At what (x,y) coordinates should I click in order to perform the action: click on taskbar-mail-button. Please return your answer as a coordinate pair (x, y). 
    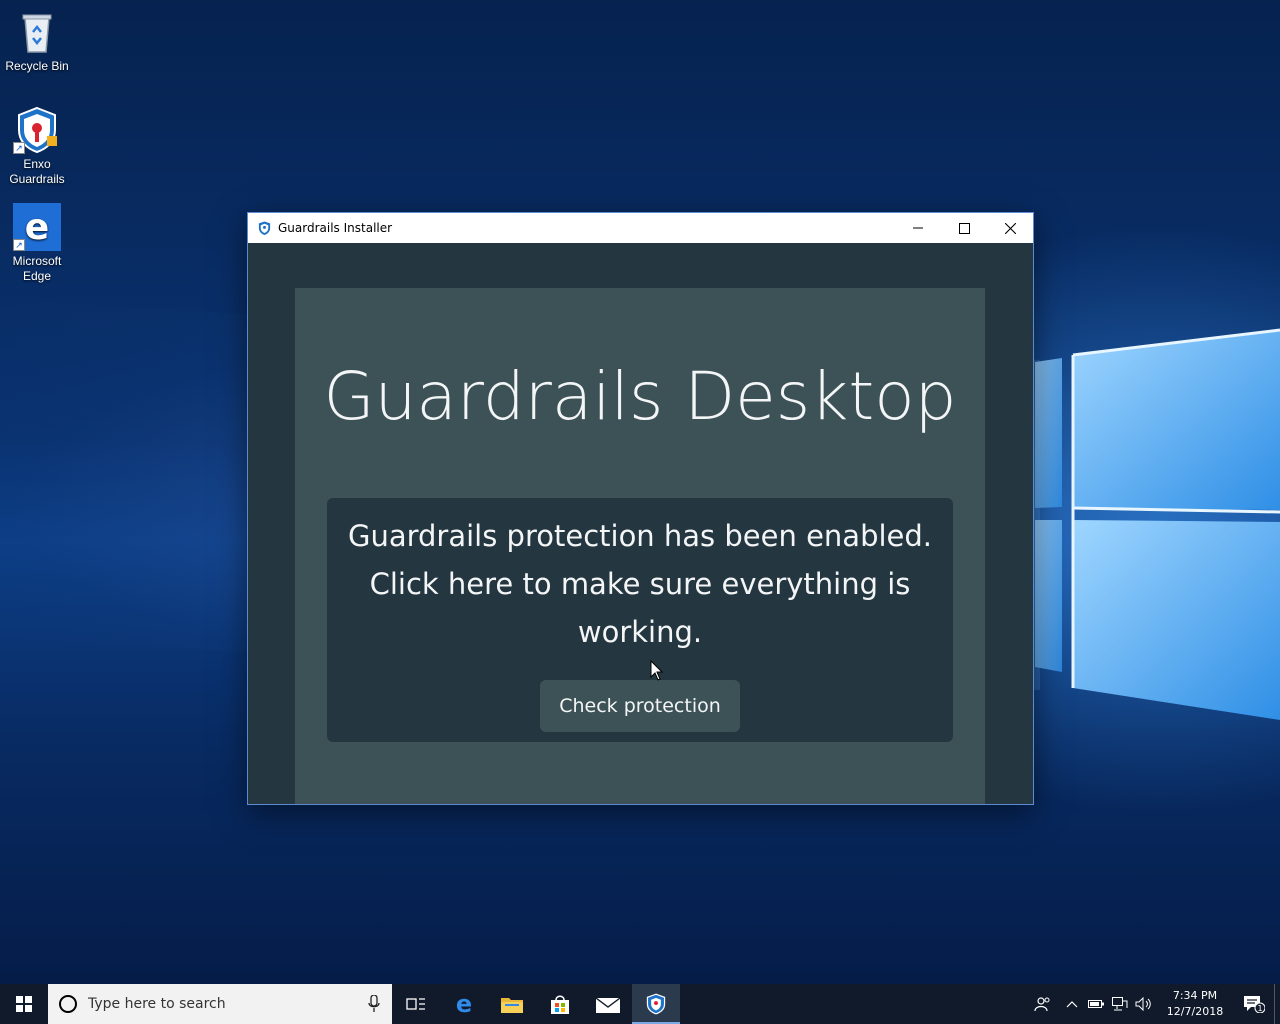
    Looking at the image, I should click on (608, 1004).